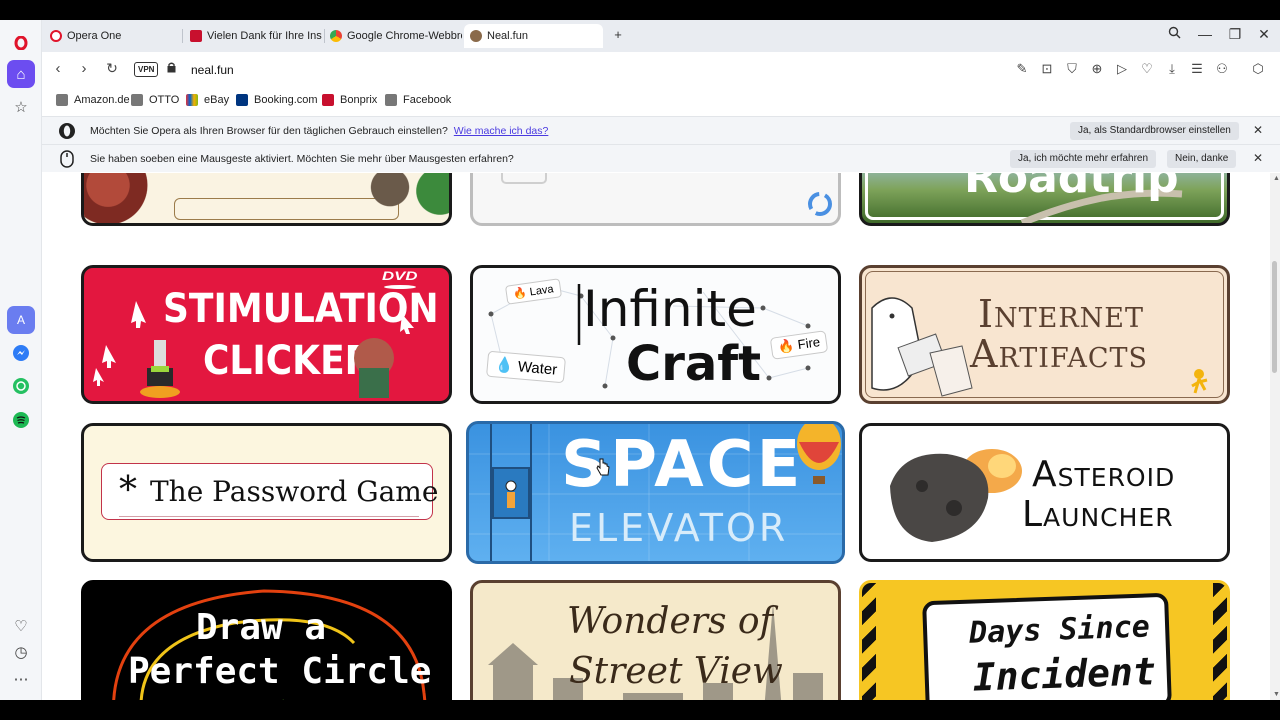 Image resolution: width=1280 pixels, height=720 pixels. What do you see at coordinates (253, 349) in the screenshot?
I see `cursor-icons` at bounding box center [253, 349].